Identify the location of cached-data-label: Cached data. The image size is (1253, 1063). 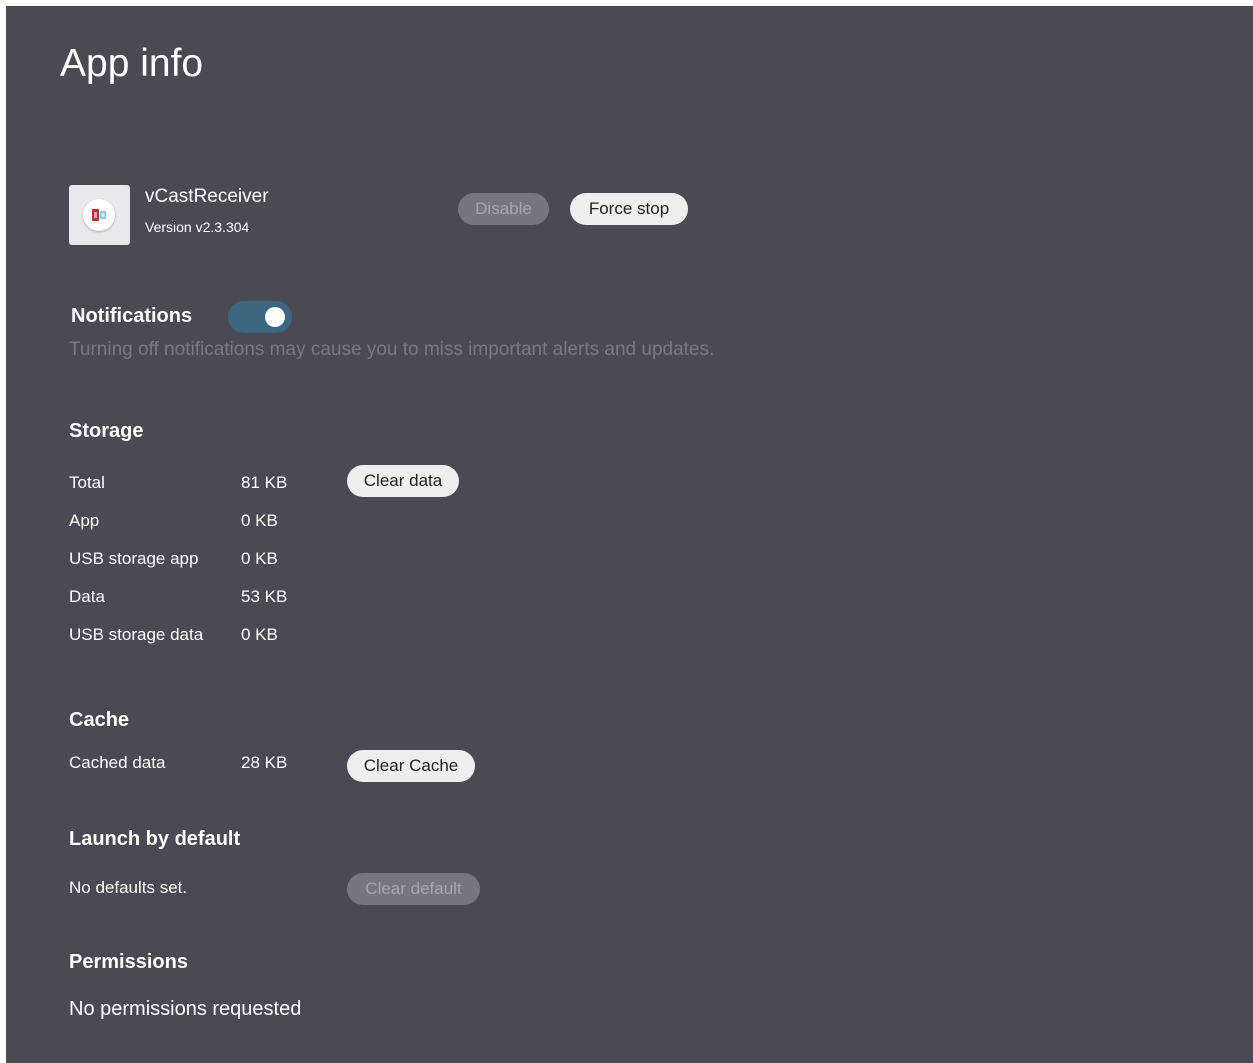
(117, 762).